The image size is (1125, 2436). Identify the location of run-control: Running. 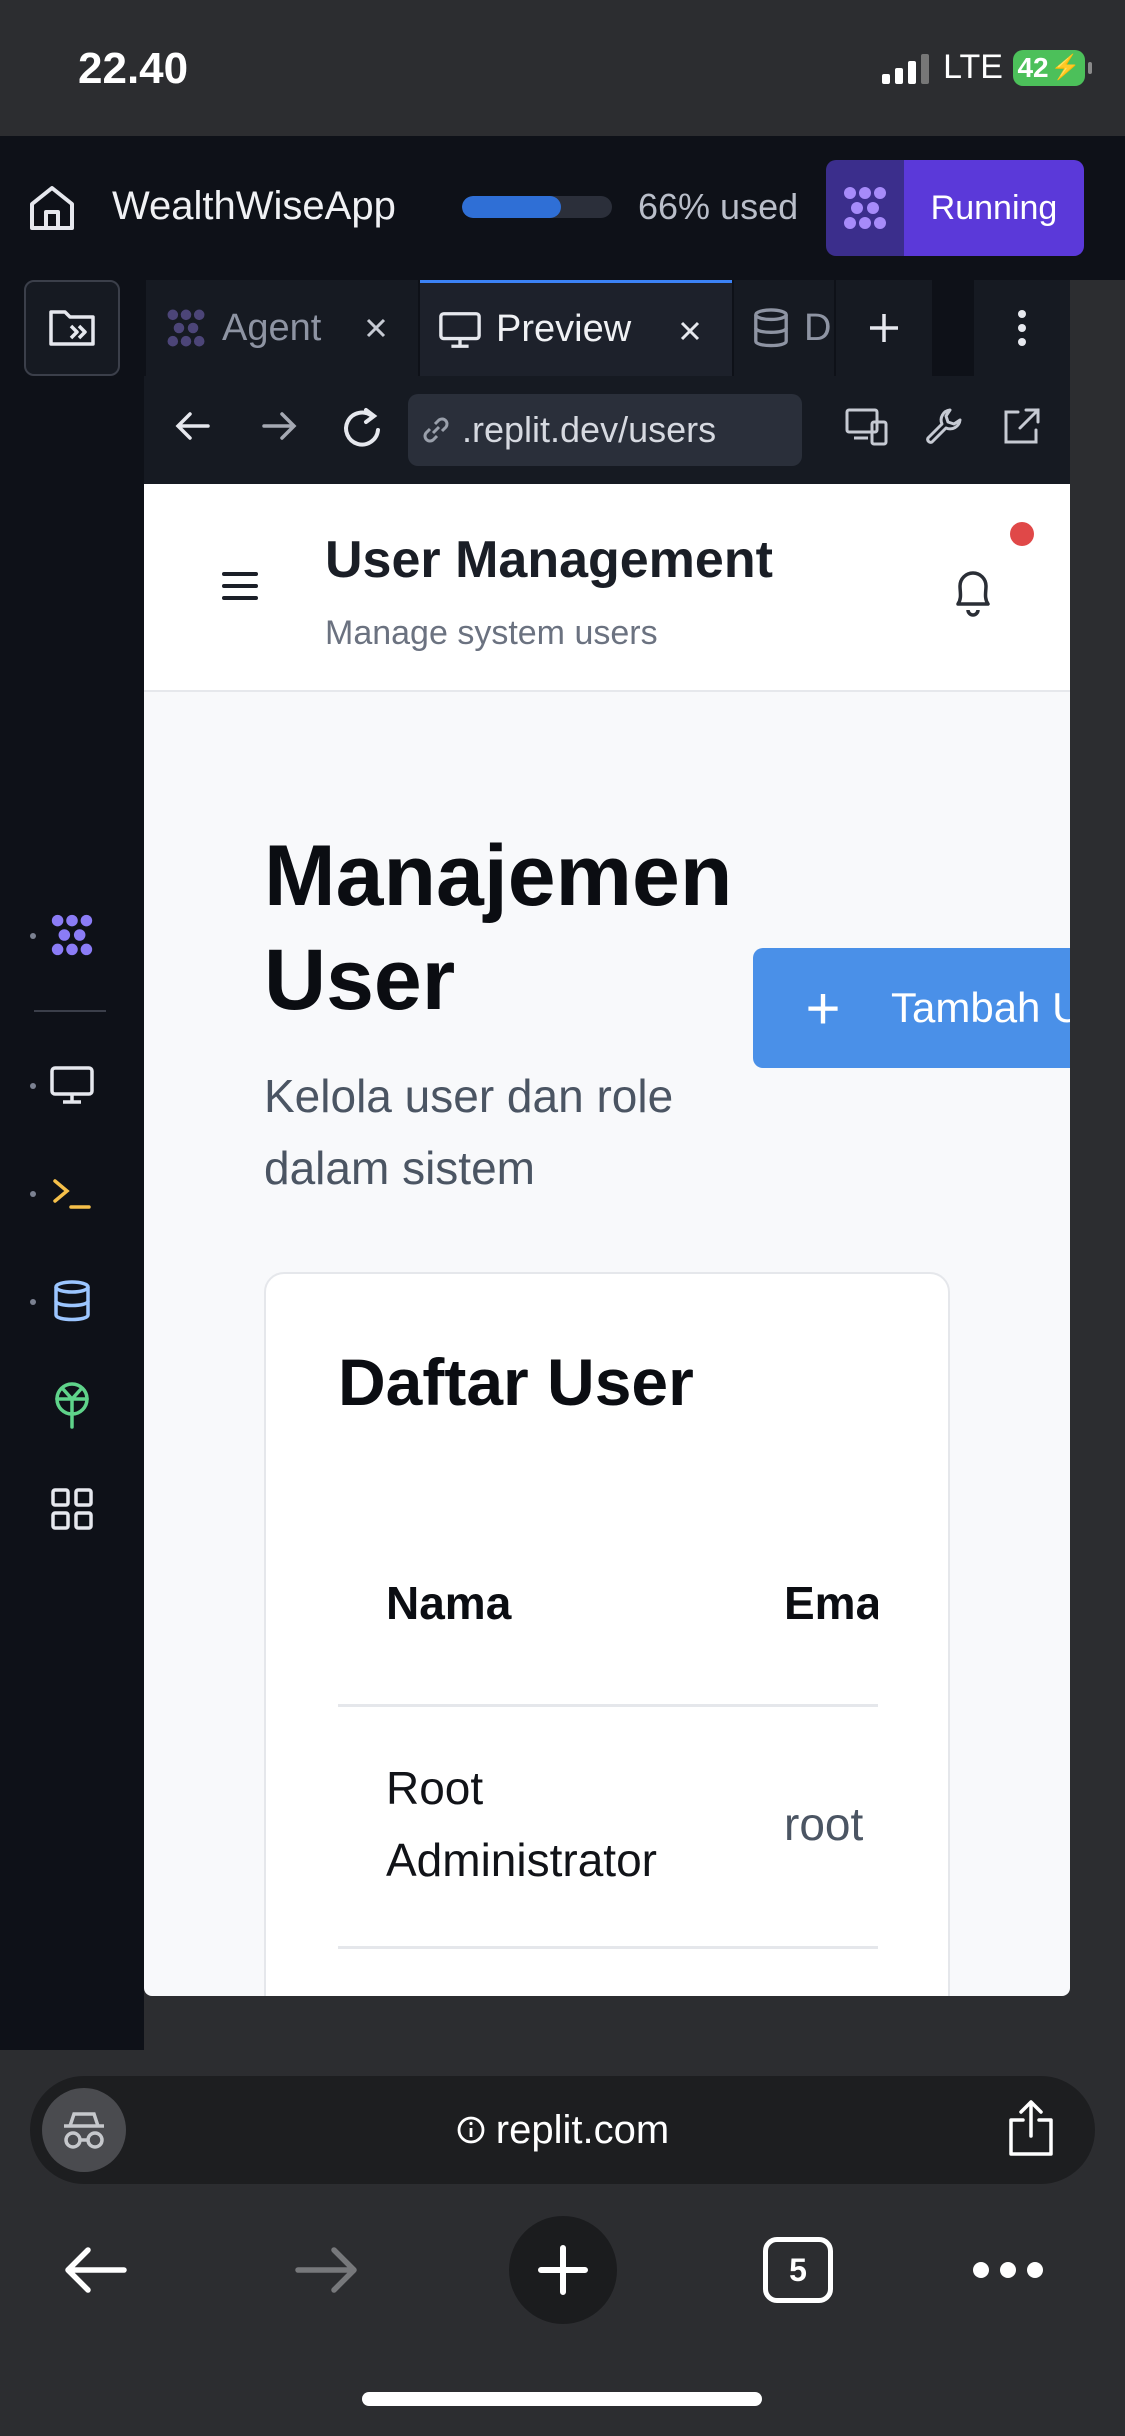
(955, 208).